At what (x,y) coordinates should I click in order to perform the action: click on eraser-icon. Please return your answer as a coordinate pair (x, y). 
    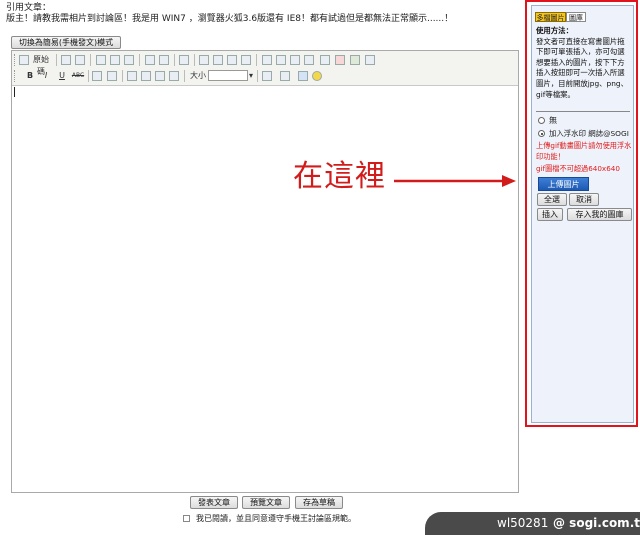
    Looking at the image, I should click on (218, 60).